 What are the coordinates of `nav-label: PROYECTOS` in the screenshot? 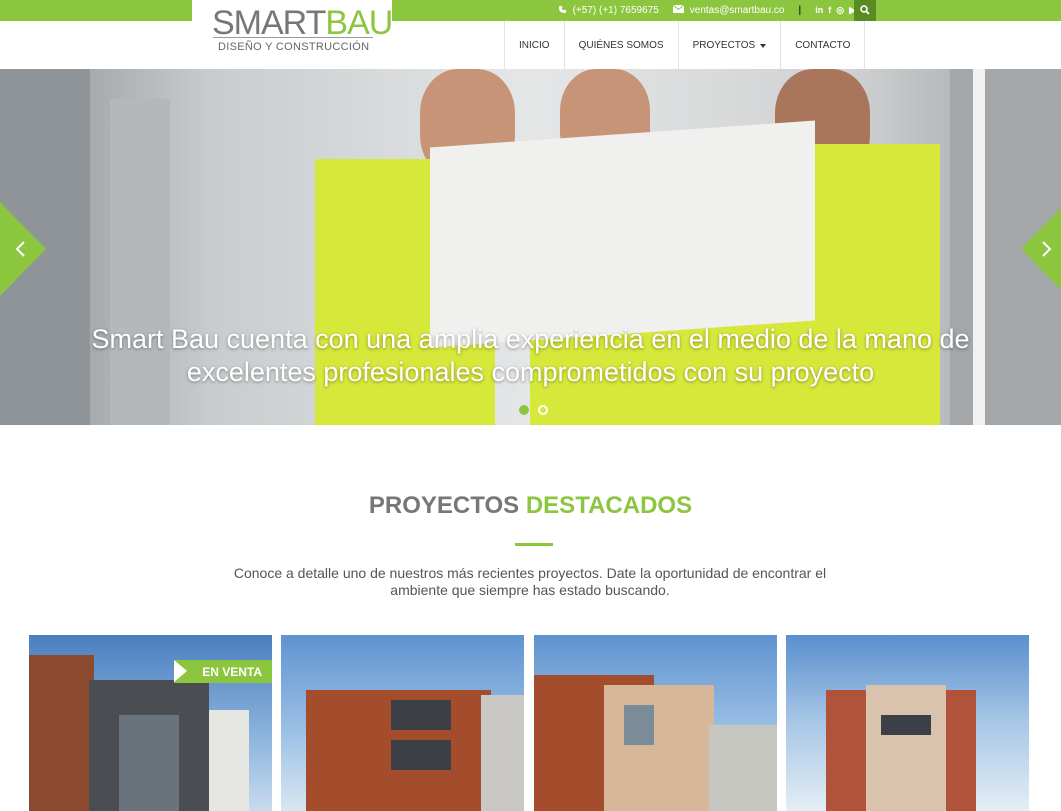 It's located at (724, 45).